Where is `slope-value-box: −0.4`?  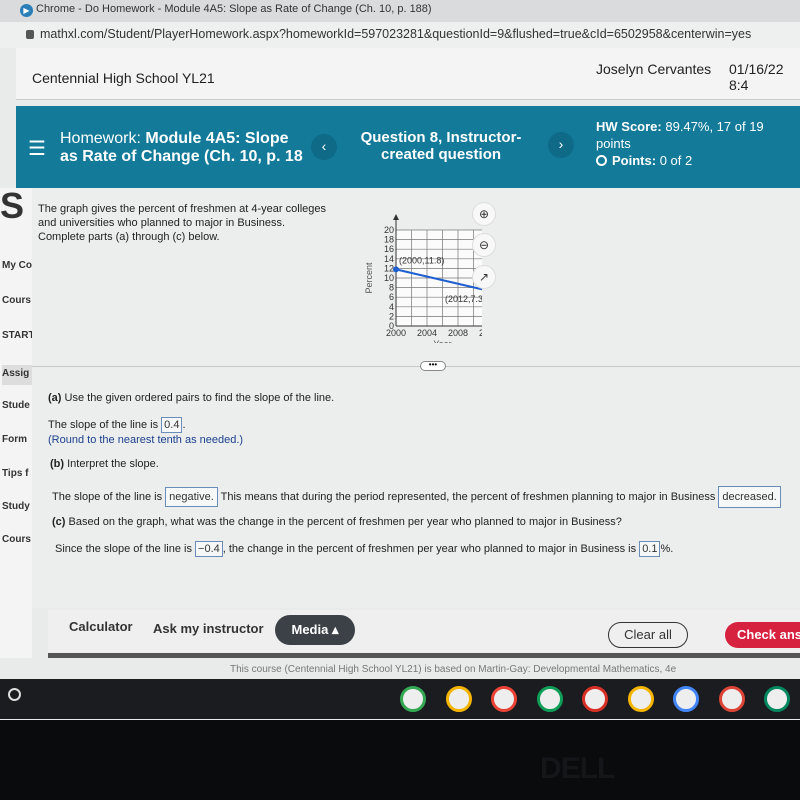
slope-value-box: −0.4 is located at coordinates (209, 549).